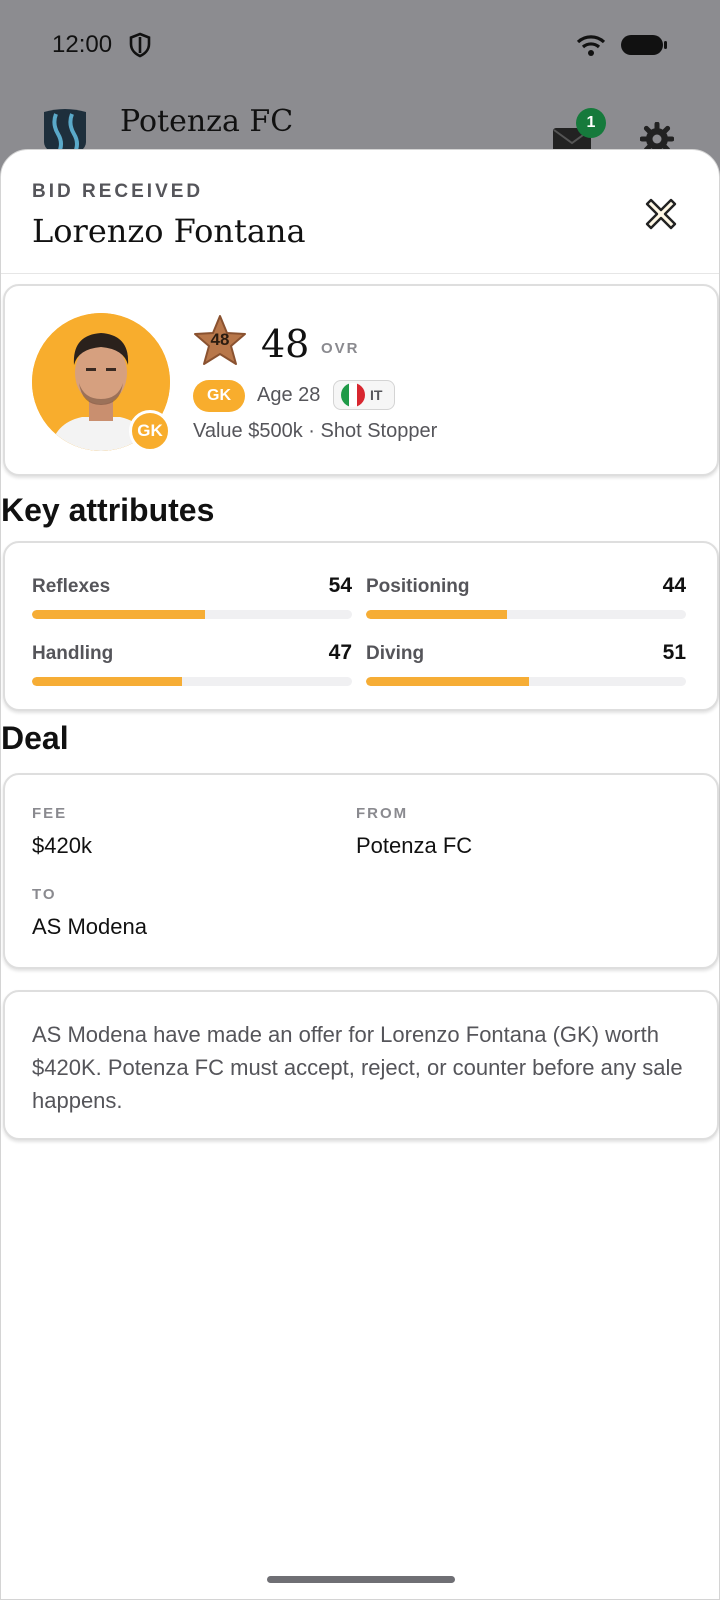 This screenshot has width=720, height=1600. What do you see at coordinates (62, 845) in the screenshot?
I see `fee-value: $420k` at bounding box center [62, 845].